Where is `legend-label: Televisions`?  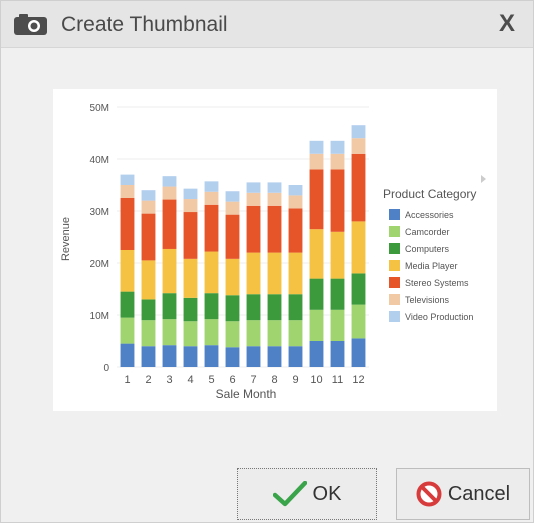 legend-label: Televisions is located at coordinates (427, 300).